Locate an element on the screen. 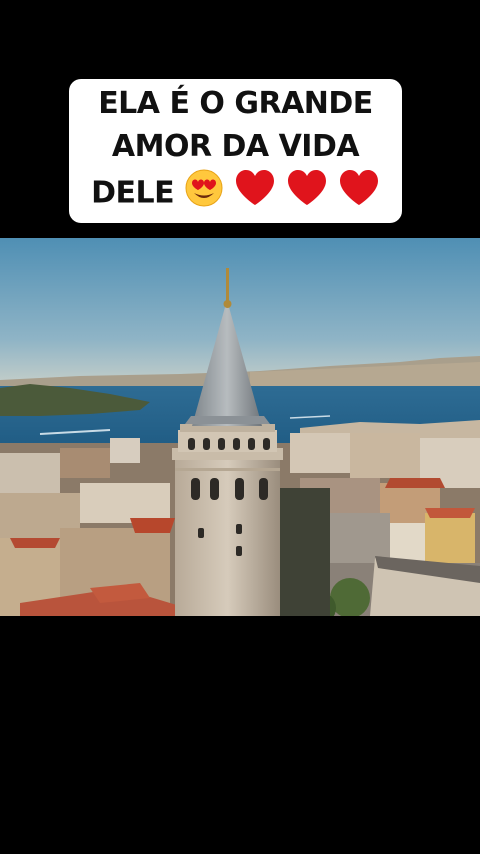 This screenshot has width=480, height=854. caption-line-2: AMOR DA VIDA is located at coordinates (235, 146).